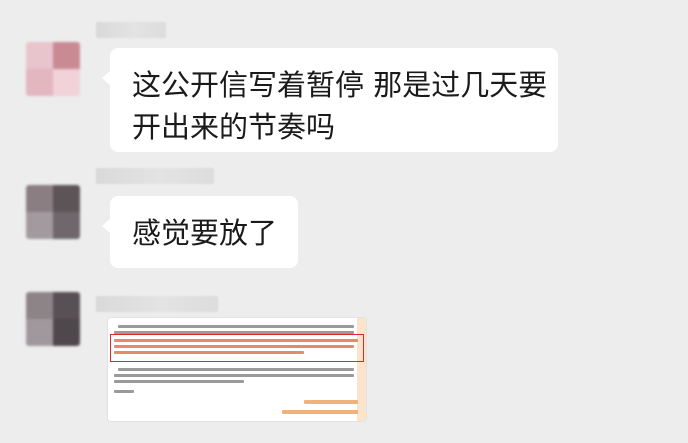 The width and height of the screenshot is (688, 443). What do you see at coordinates (237, 369) in the screenshot?
I see `image-message` at bounding box center [237, 369].